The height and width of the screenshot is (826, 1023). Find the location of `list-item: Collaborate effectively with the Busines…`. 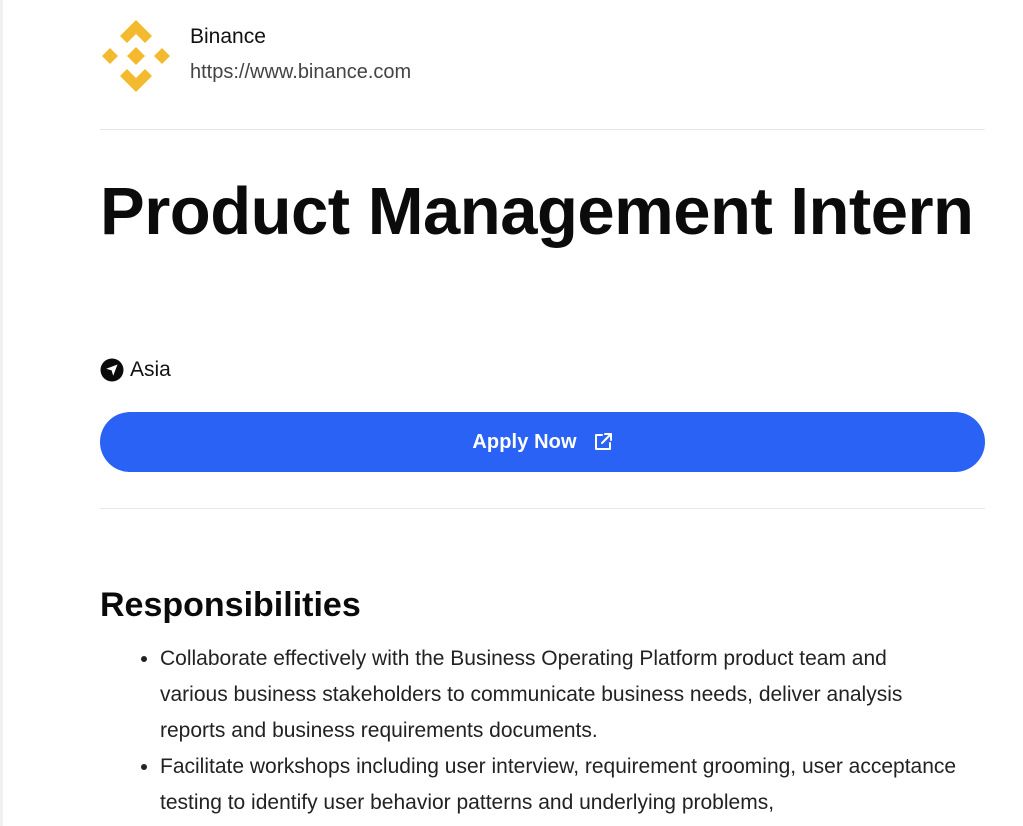

list-item: Collaborate effectively with the Busines… is located at coordinates (560, 695).